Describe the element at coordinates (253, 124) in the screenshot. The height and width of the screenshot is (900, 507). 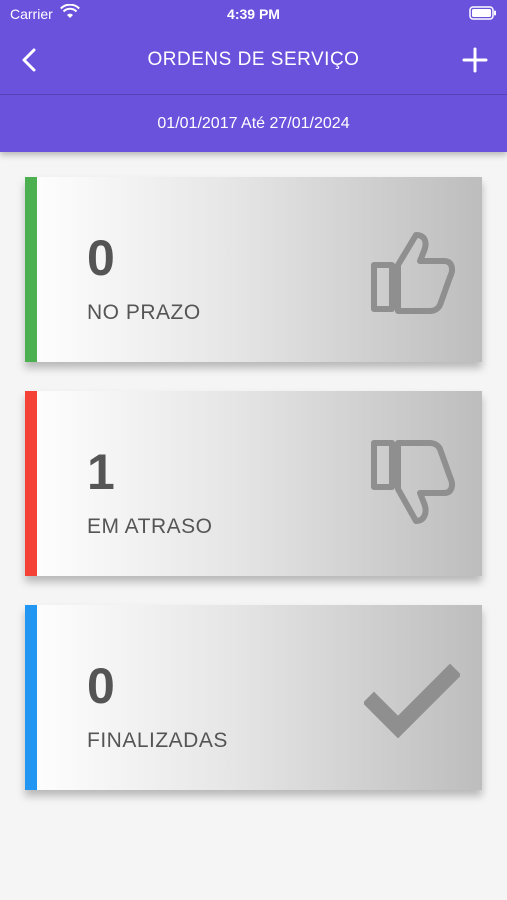
I see `date-range: 01/01/2017 Até 27/01/2024` at that location.